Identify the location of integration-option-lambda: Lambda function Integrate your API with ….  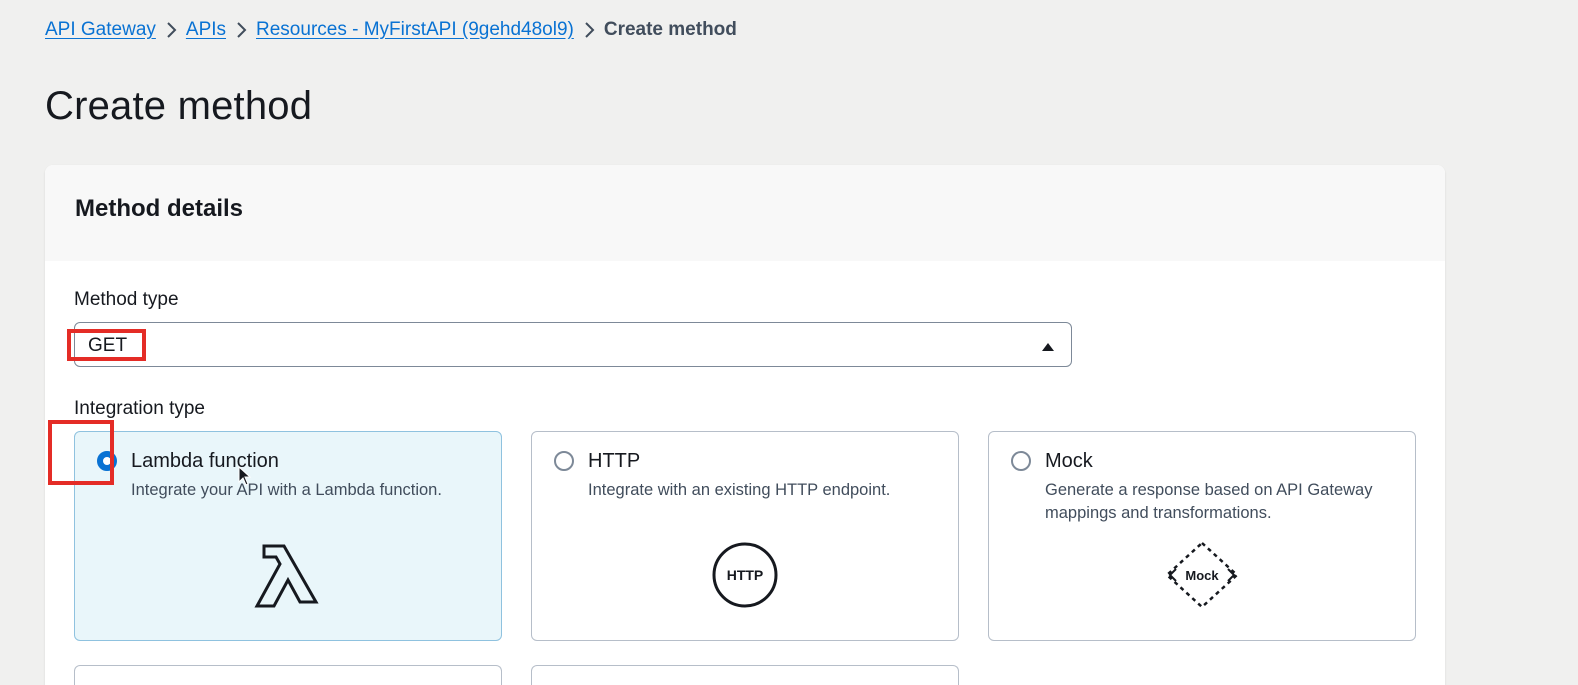
(288, 536).